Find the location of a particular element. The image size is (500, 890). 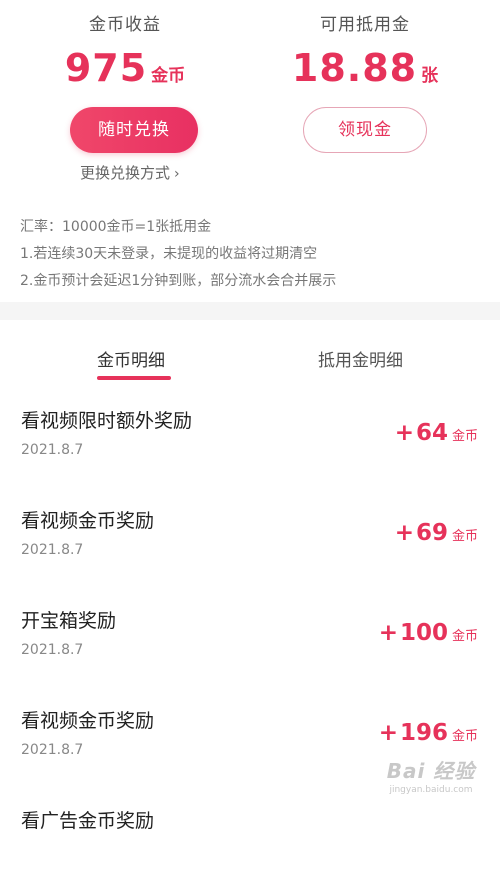

voucher-value-row: 18.88 张 is located at coordinates (365, 68).